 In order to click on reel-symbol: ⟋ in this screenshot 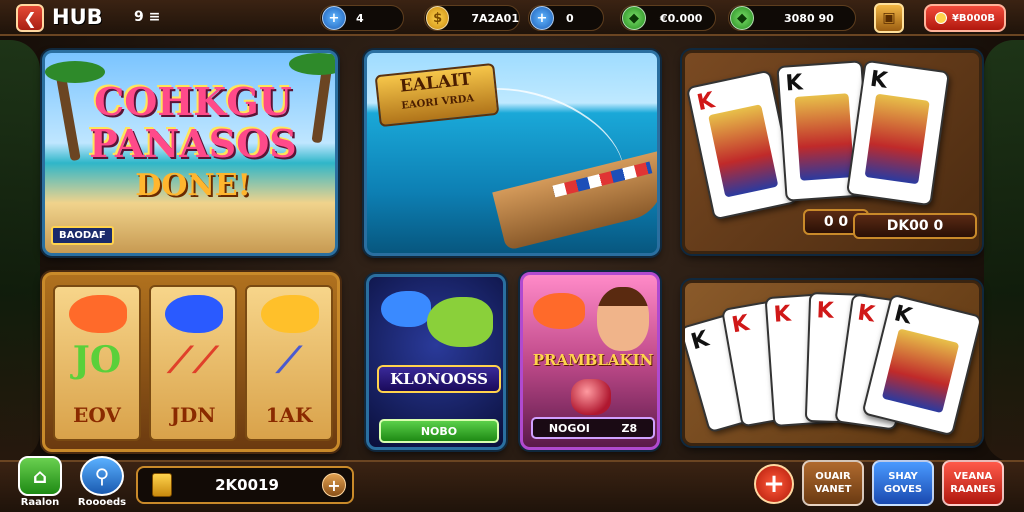, I will do `click(289, 360)`.